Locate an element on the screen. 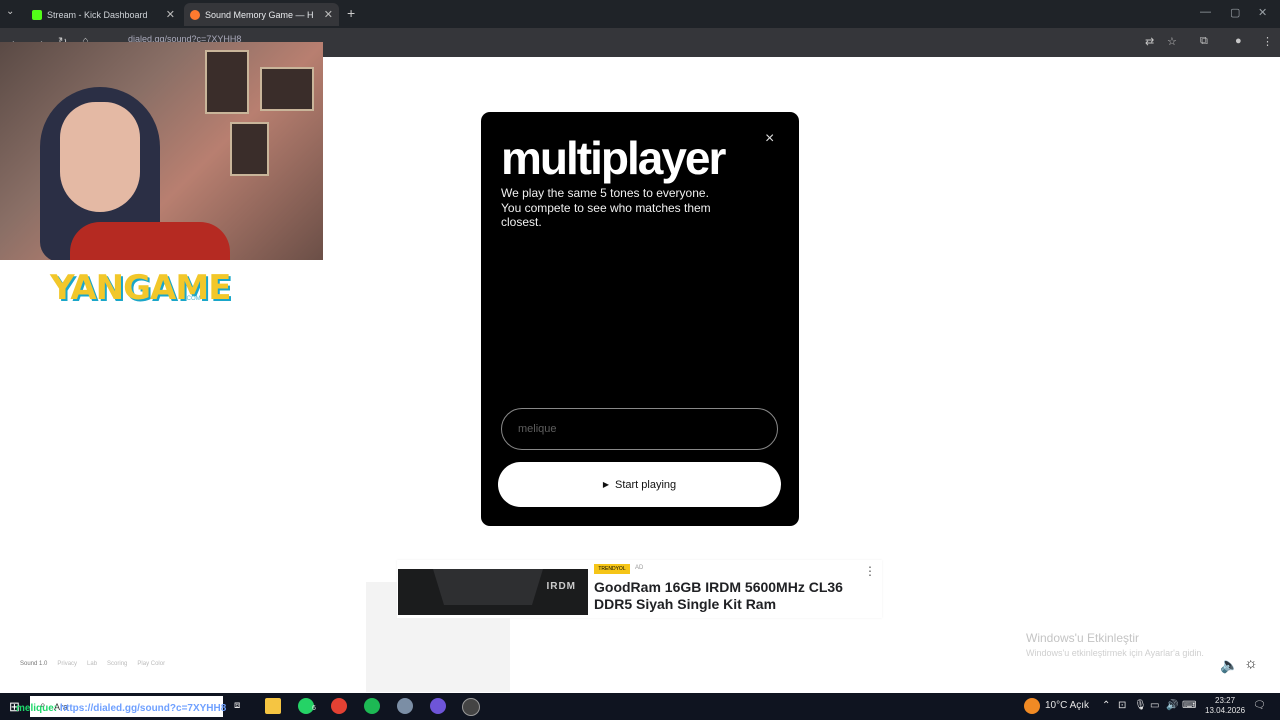 This screenshot has height=720, width=1280. spotify-icon is located at coordinates (372, 706).